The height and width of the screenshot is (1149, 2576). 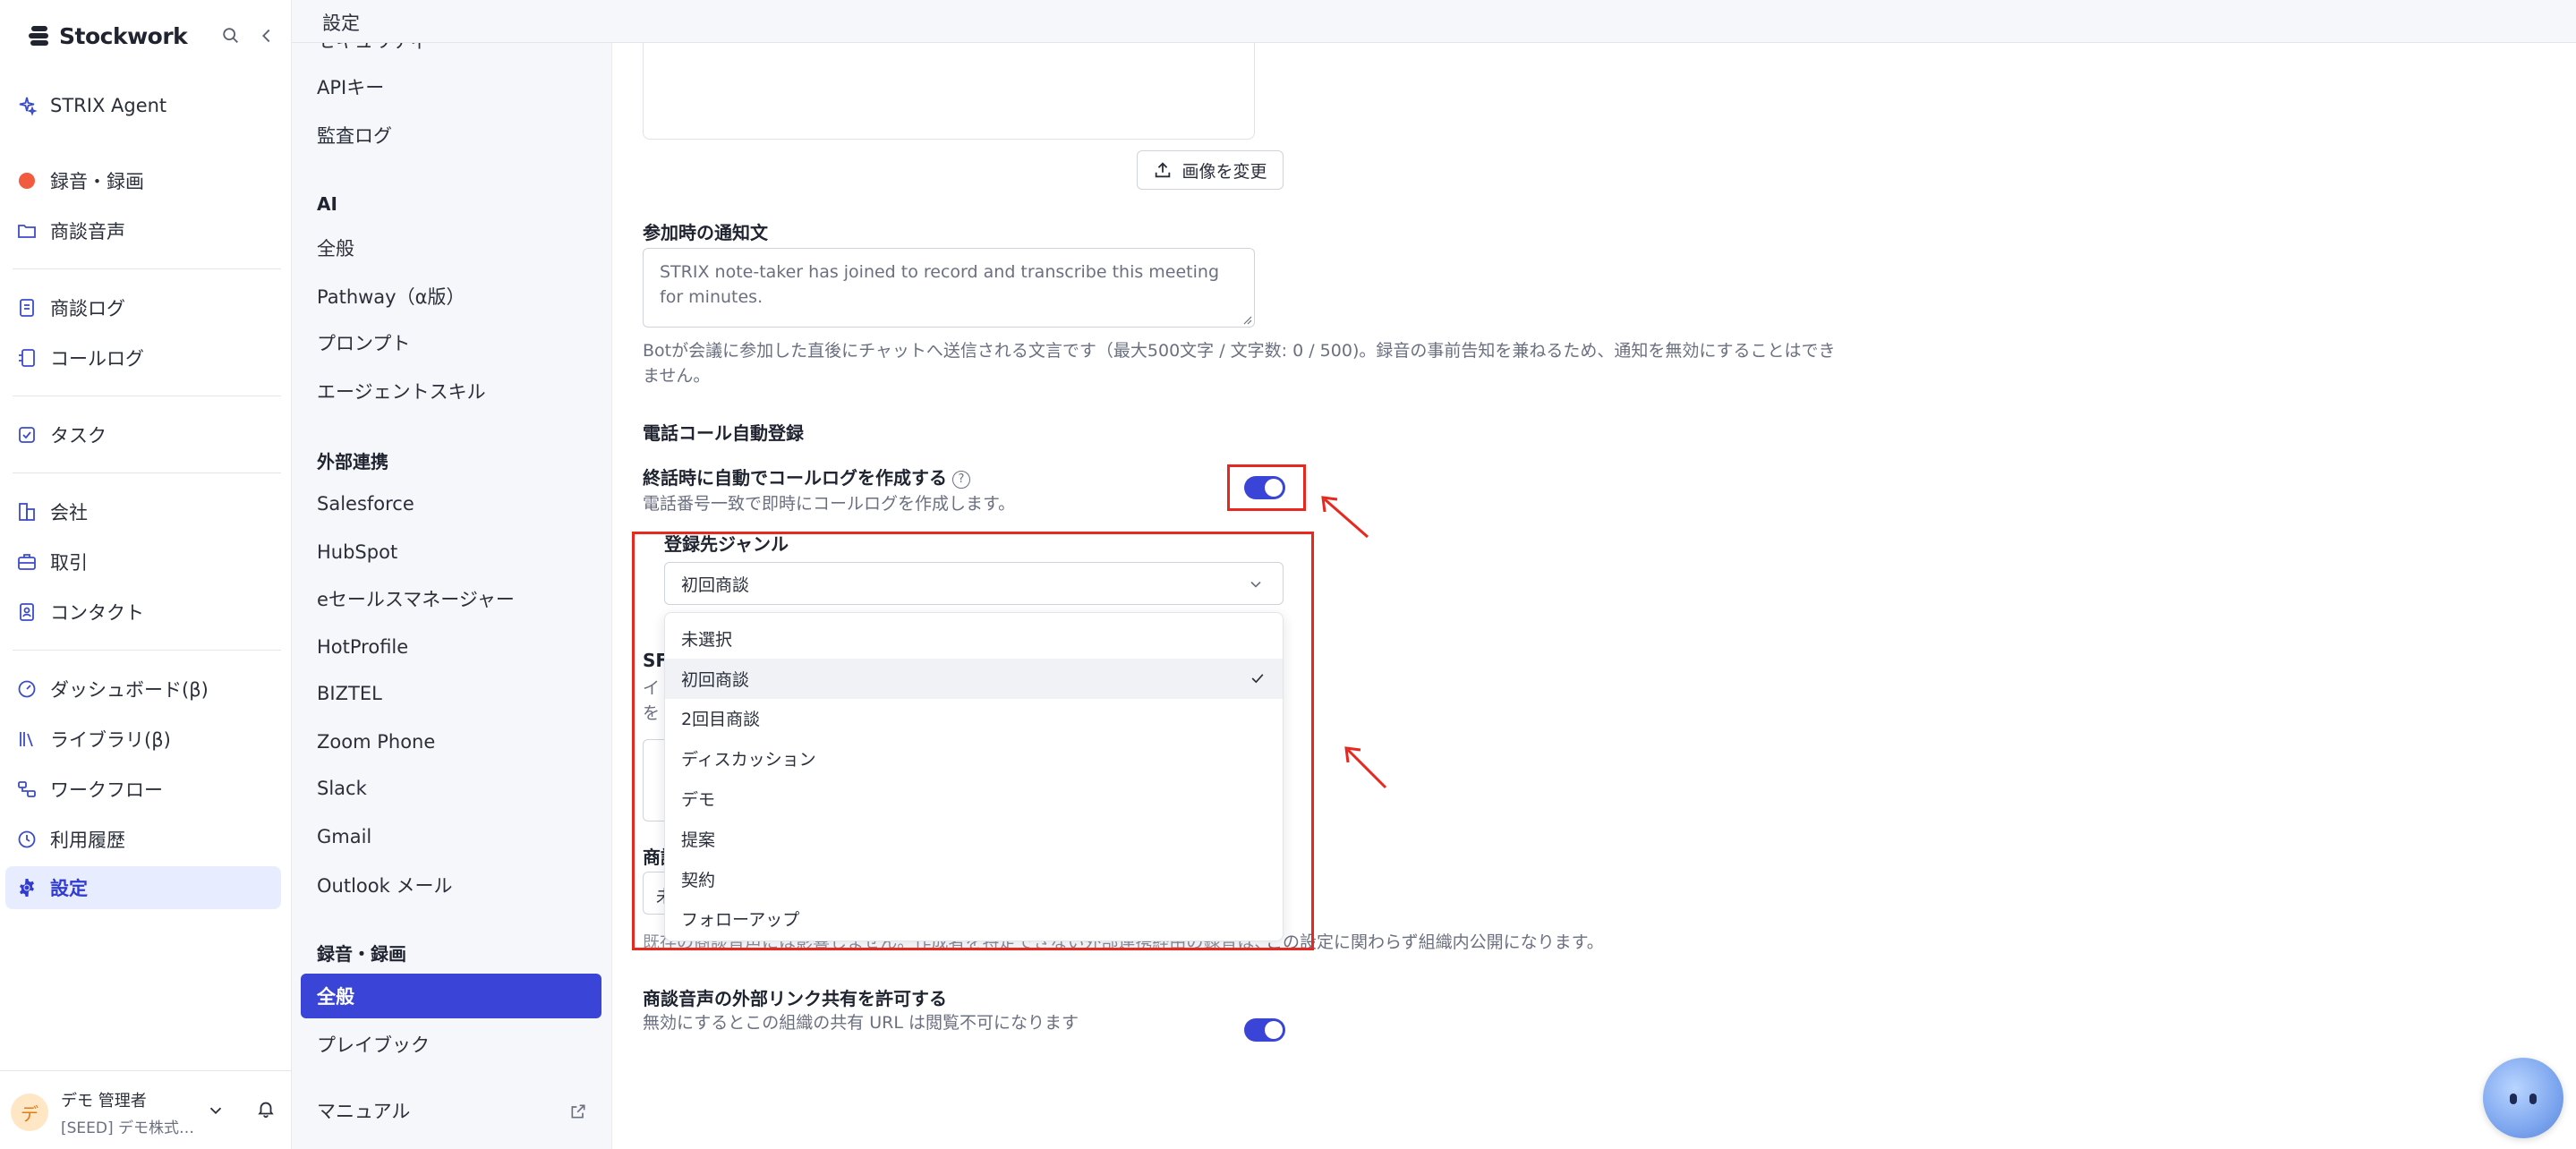 What do you see at coordinates (1224, 171) in the screenshot?
I see `change-image-label: 画像を変更` at bounding box center [1224, 171].